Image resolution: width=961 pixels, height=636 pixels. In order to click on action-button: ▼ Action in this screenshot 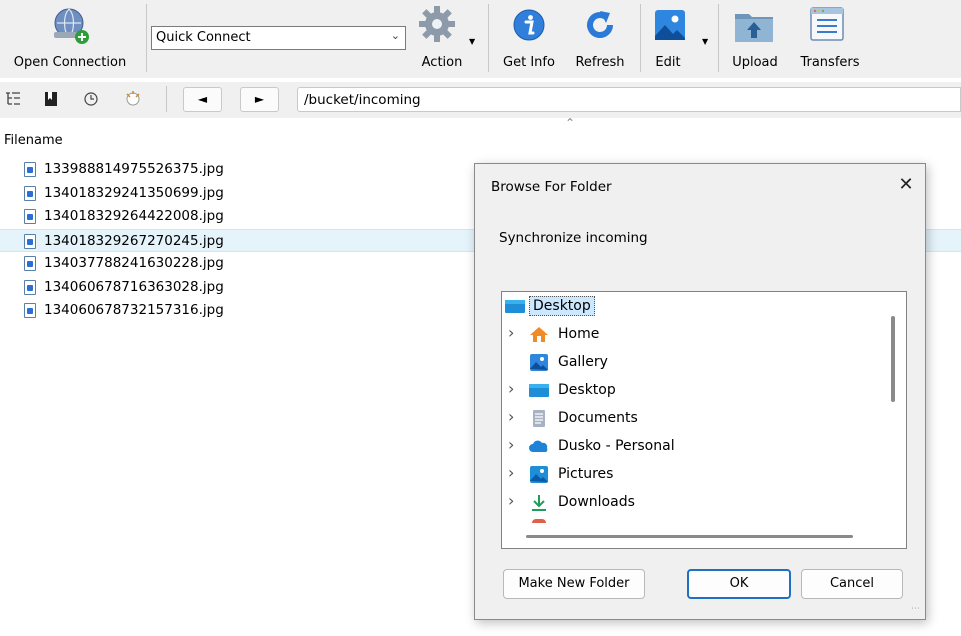, I will do `click(443, 38)`.